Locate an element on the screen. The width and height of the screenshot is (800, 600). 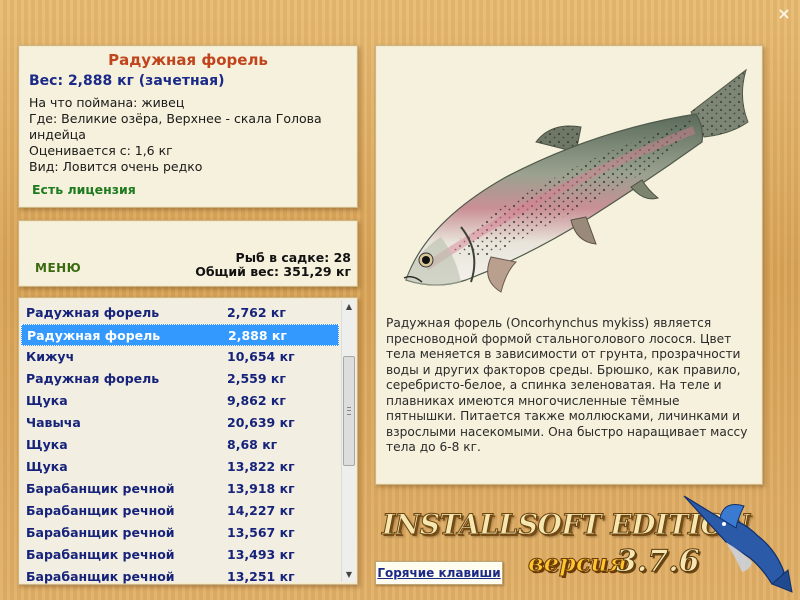
rarity-line: Вид: Ловится очень редко is located at coordinates (116, 166).